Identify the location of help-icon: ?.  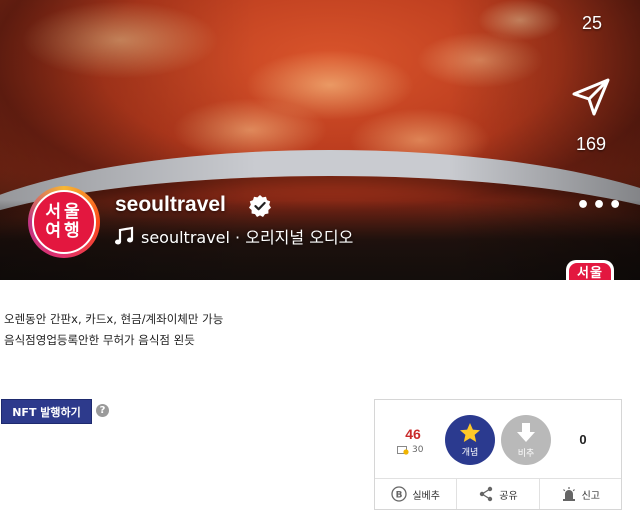
(102, 410).